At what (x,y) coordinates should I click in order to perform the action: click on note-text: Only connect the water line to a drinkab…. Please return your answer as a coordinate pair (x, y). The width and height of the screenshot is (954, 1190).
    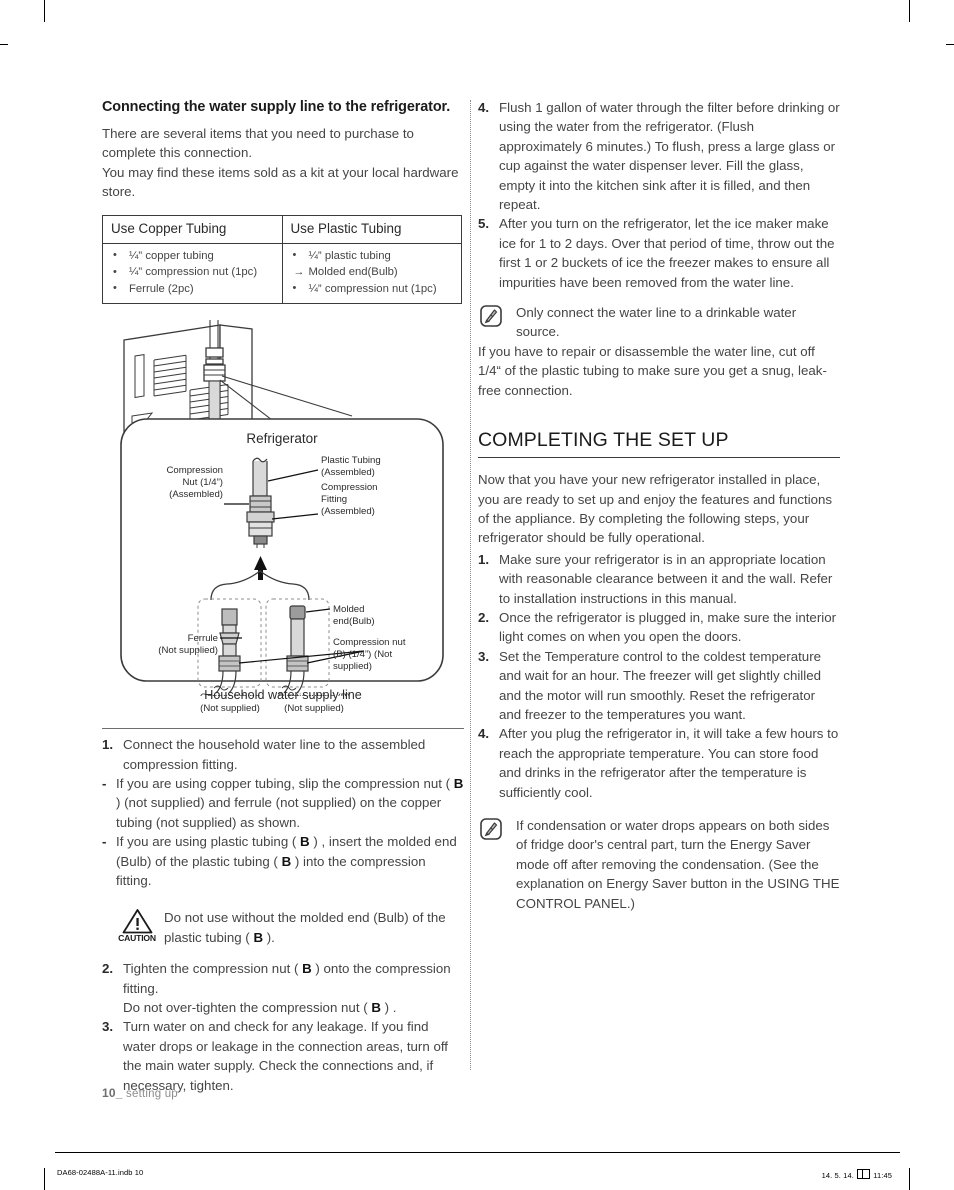
    Looking at the image, I should click on (656, 322).